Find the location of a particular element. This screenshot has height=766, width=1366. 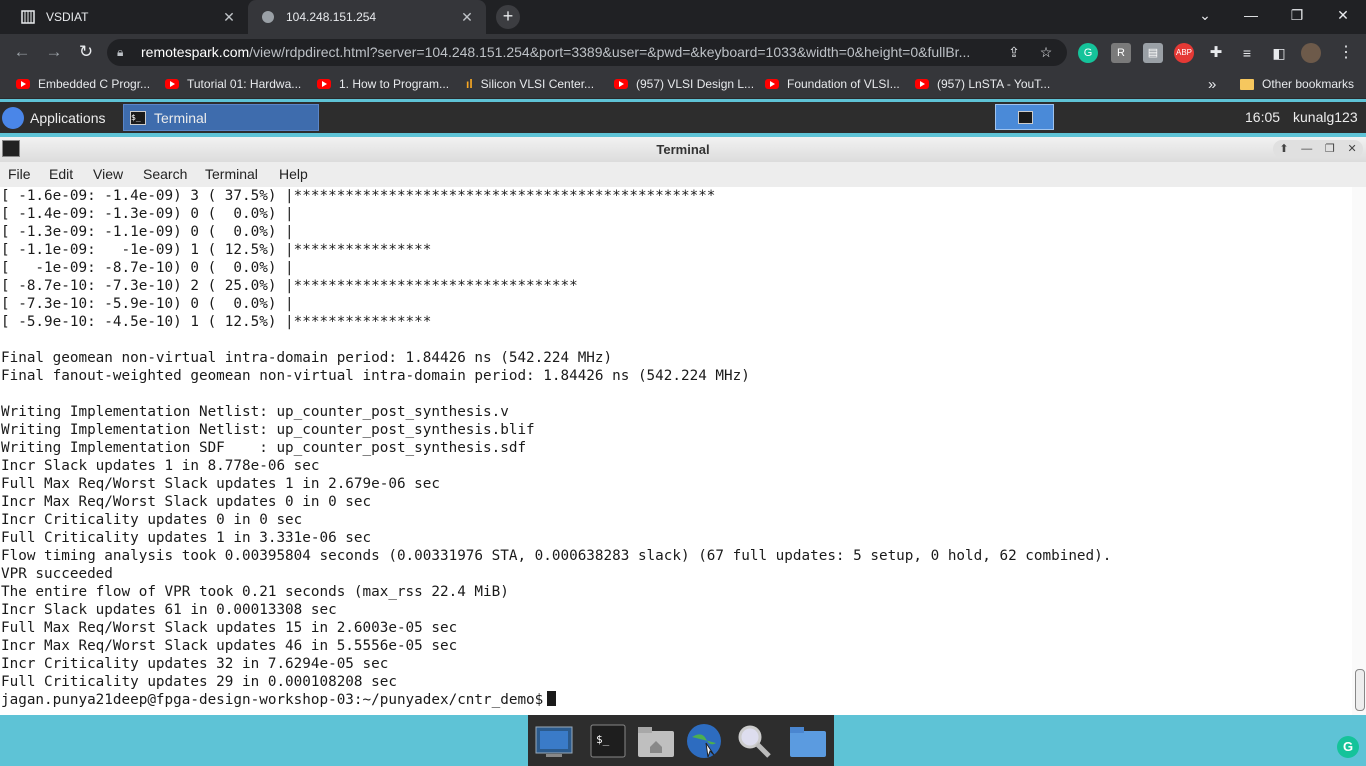

home-folder-icon is located at coordinates (656, 741).